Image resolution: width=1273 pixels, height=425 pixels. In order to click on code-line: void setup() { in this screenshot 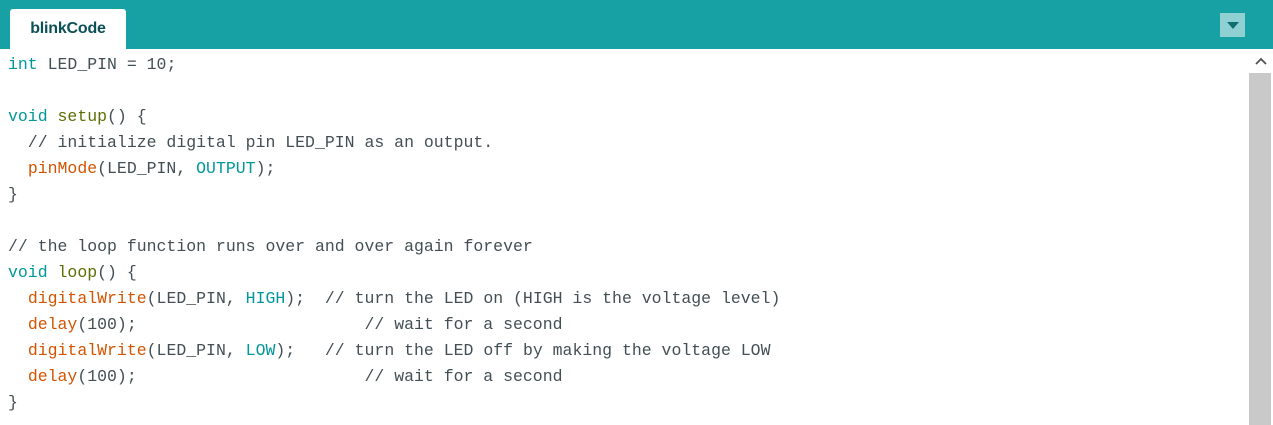, I will do `click(394, 117)`.